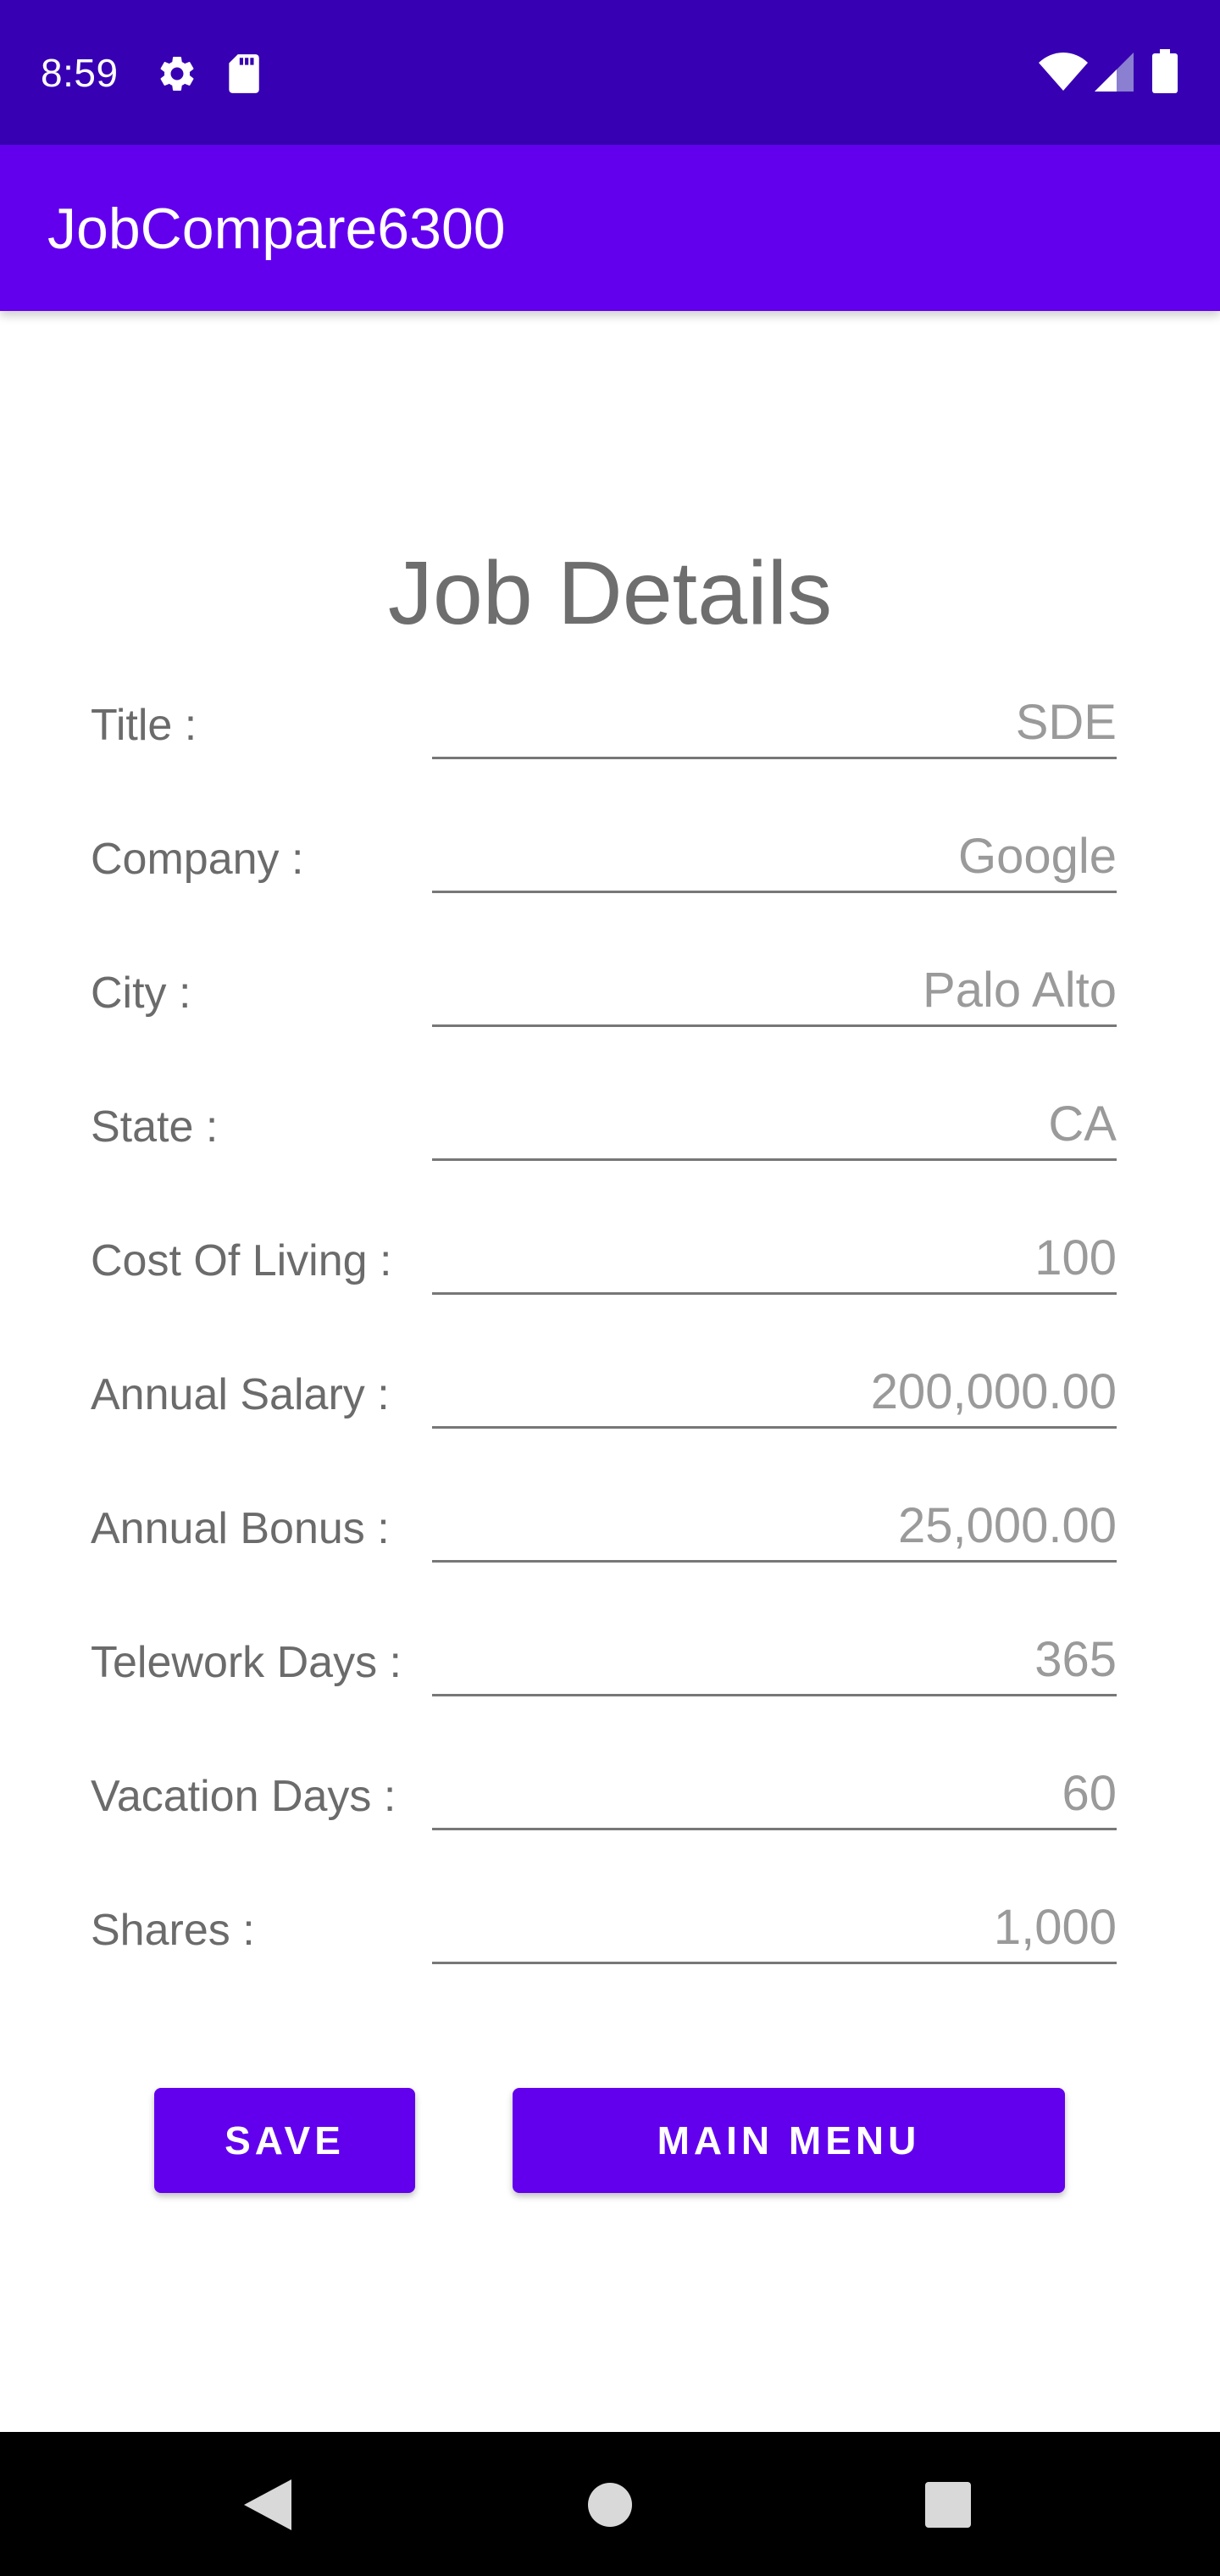  What do you see at coordinates (240, 1528) in the screenshot?
I see `annual-bonus-label: Annual Bonus :` at bounding box center [240, 1528].